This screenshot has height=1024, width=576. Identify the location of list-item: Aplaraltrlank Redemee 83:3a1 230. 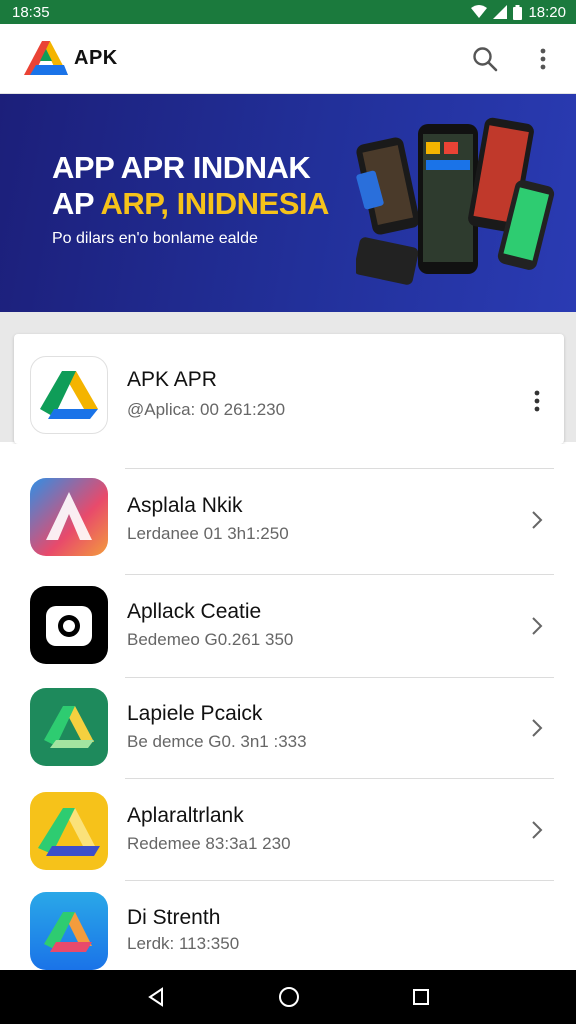
(288, 836).